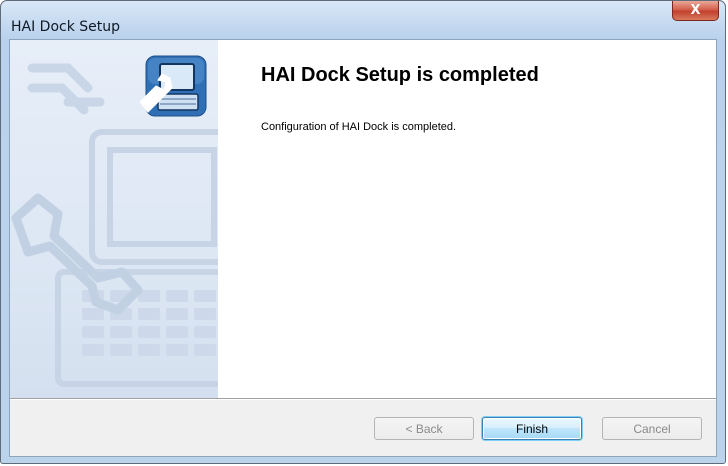 The image size is (728, 466). I want to click on back-button: < Back, so click(424, 428).